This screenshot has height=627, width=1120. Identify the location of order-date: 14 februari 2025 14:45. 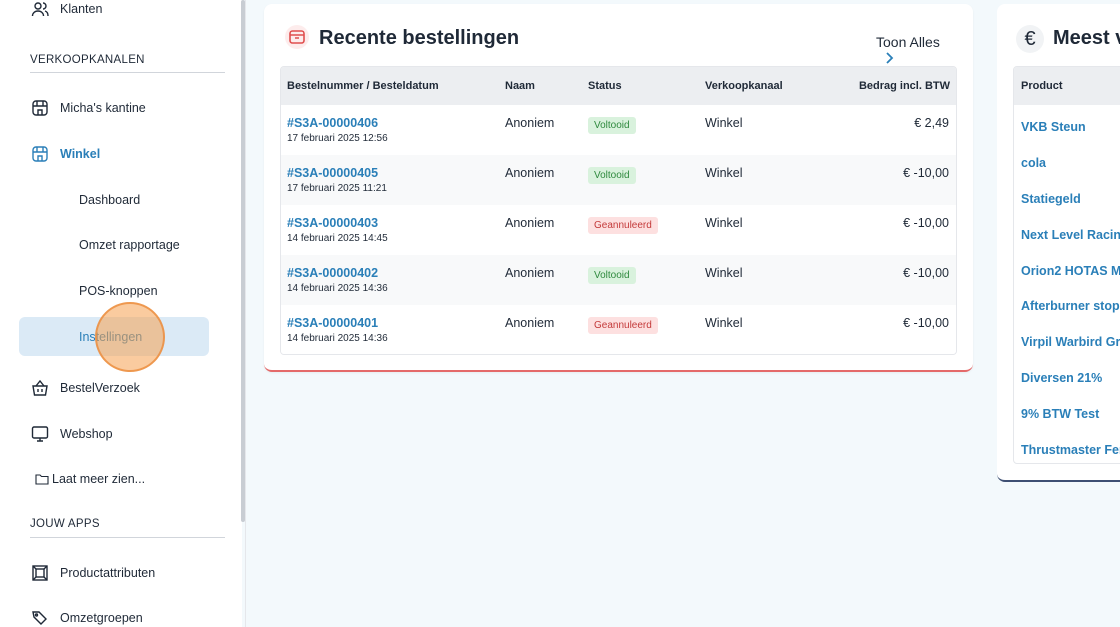
(337, 238).